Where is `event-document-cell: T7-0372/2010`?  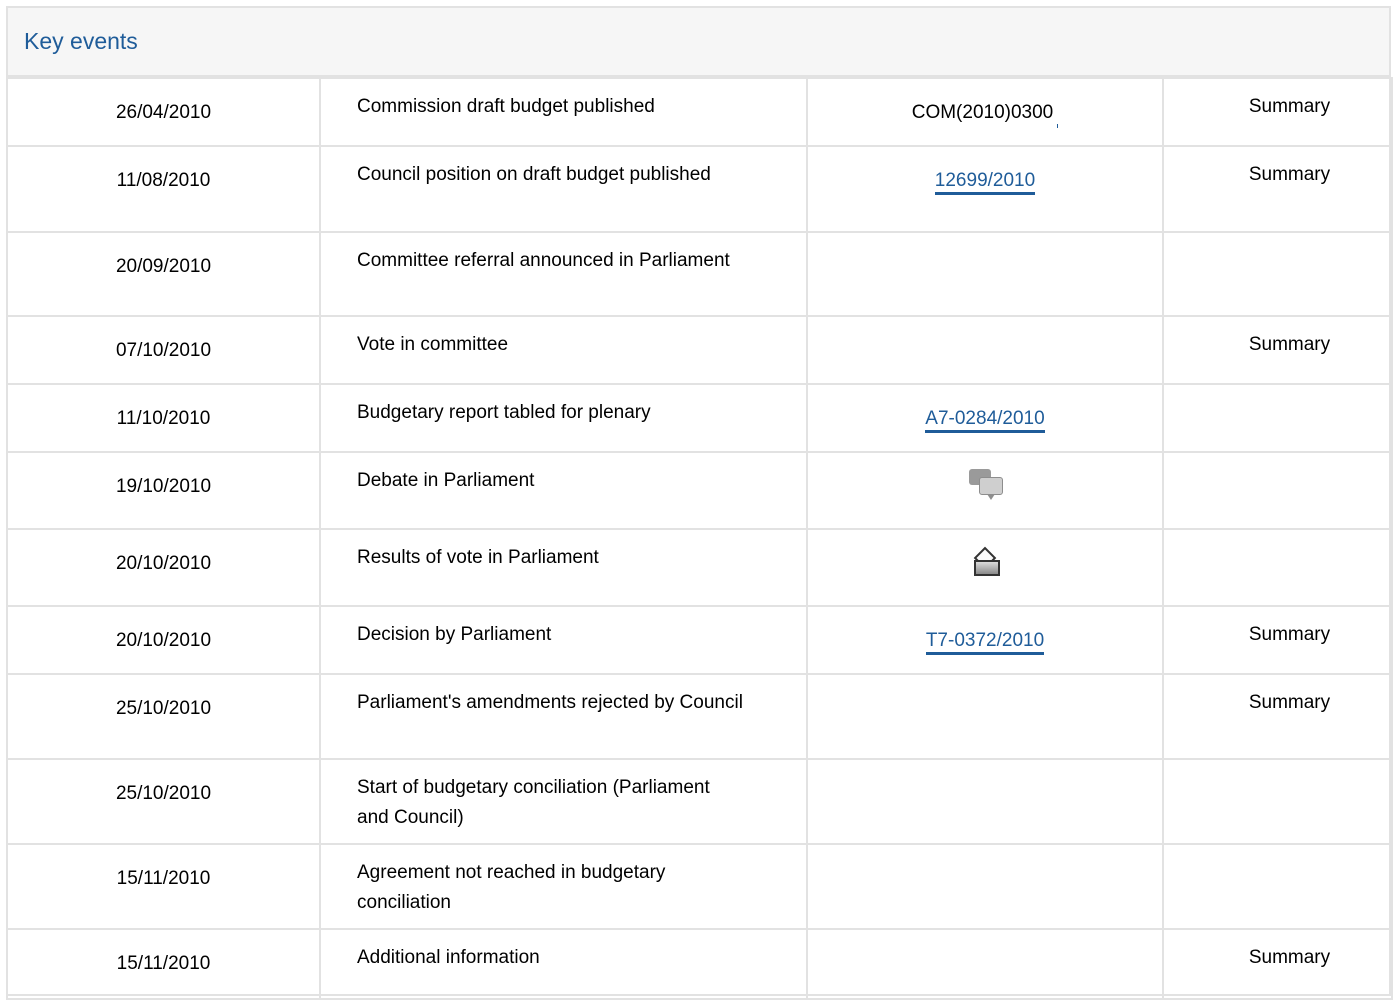 event-document-cell: T7-0372/2010 is located at coordinates (985, 640).